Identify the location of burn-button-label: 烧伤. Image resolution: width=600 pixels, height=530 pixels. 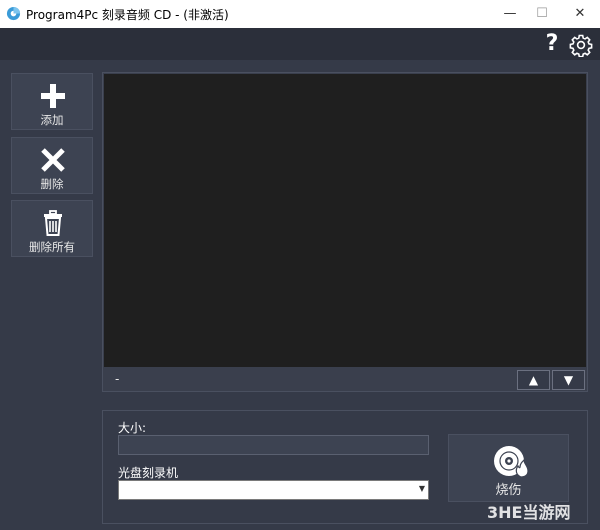
(508, 490).